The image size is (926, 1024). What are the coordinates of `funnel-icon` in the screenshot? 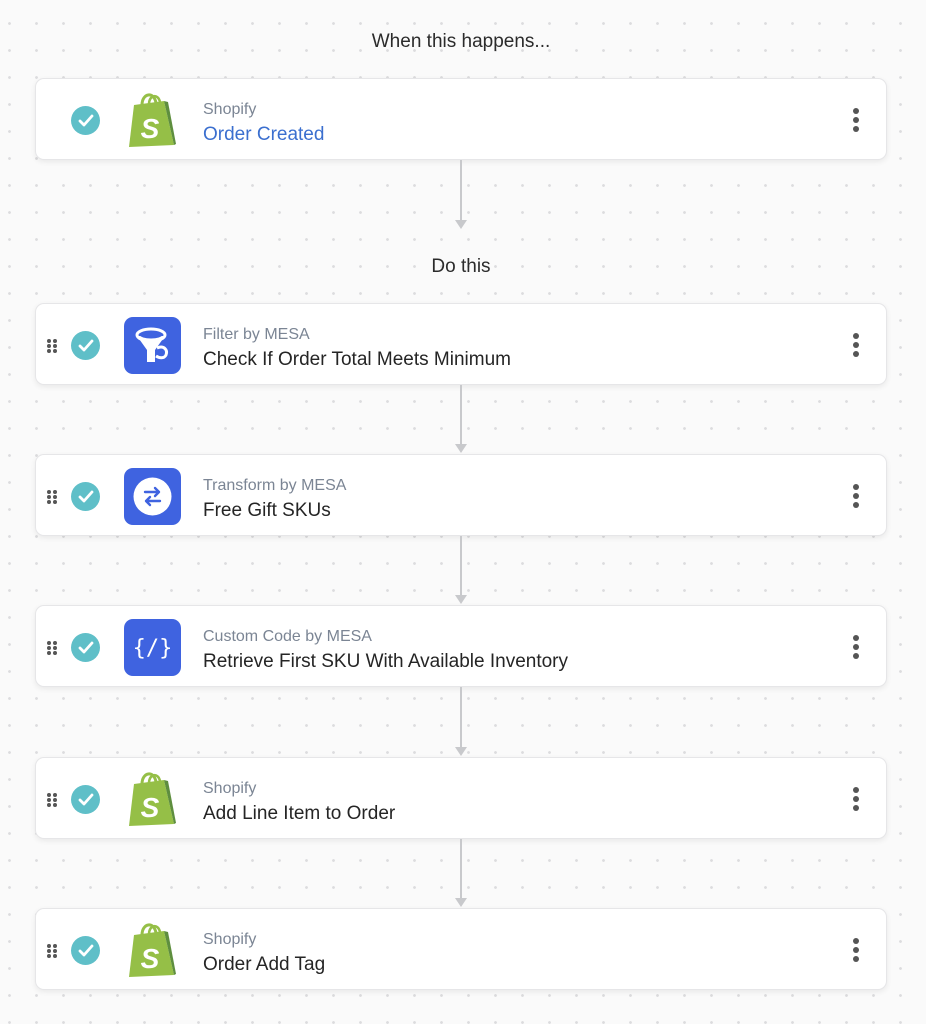 It's located at (152, 345).